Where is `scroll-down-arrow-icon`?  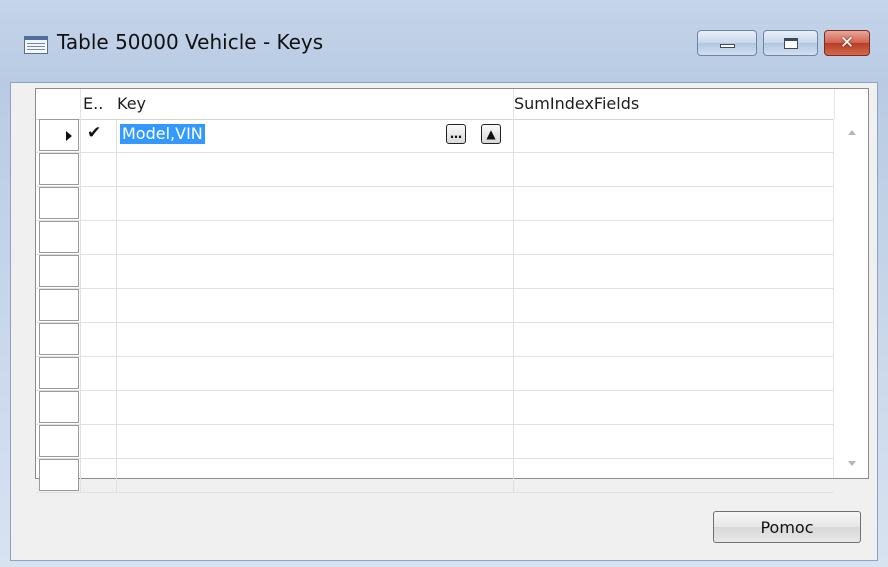
scroll-down-arrow-icon is located at coordinates (852, 463).